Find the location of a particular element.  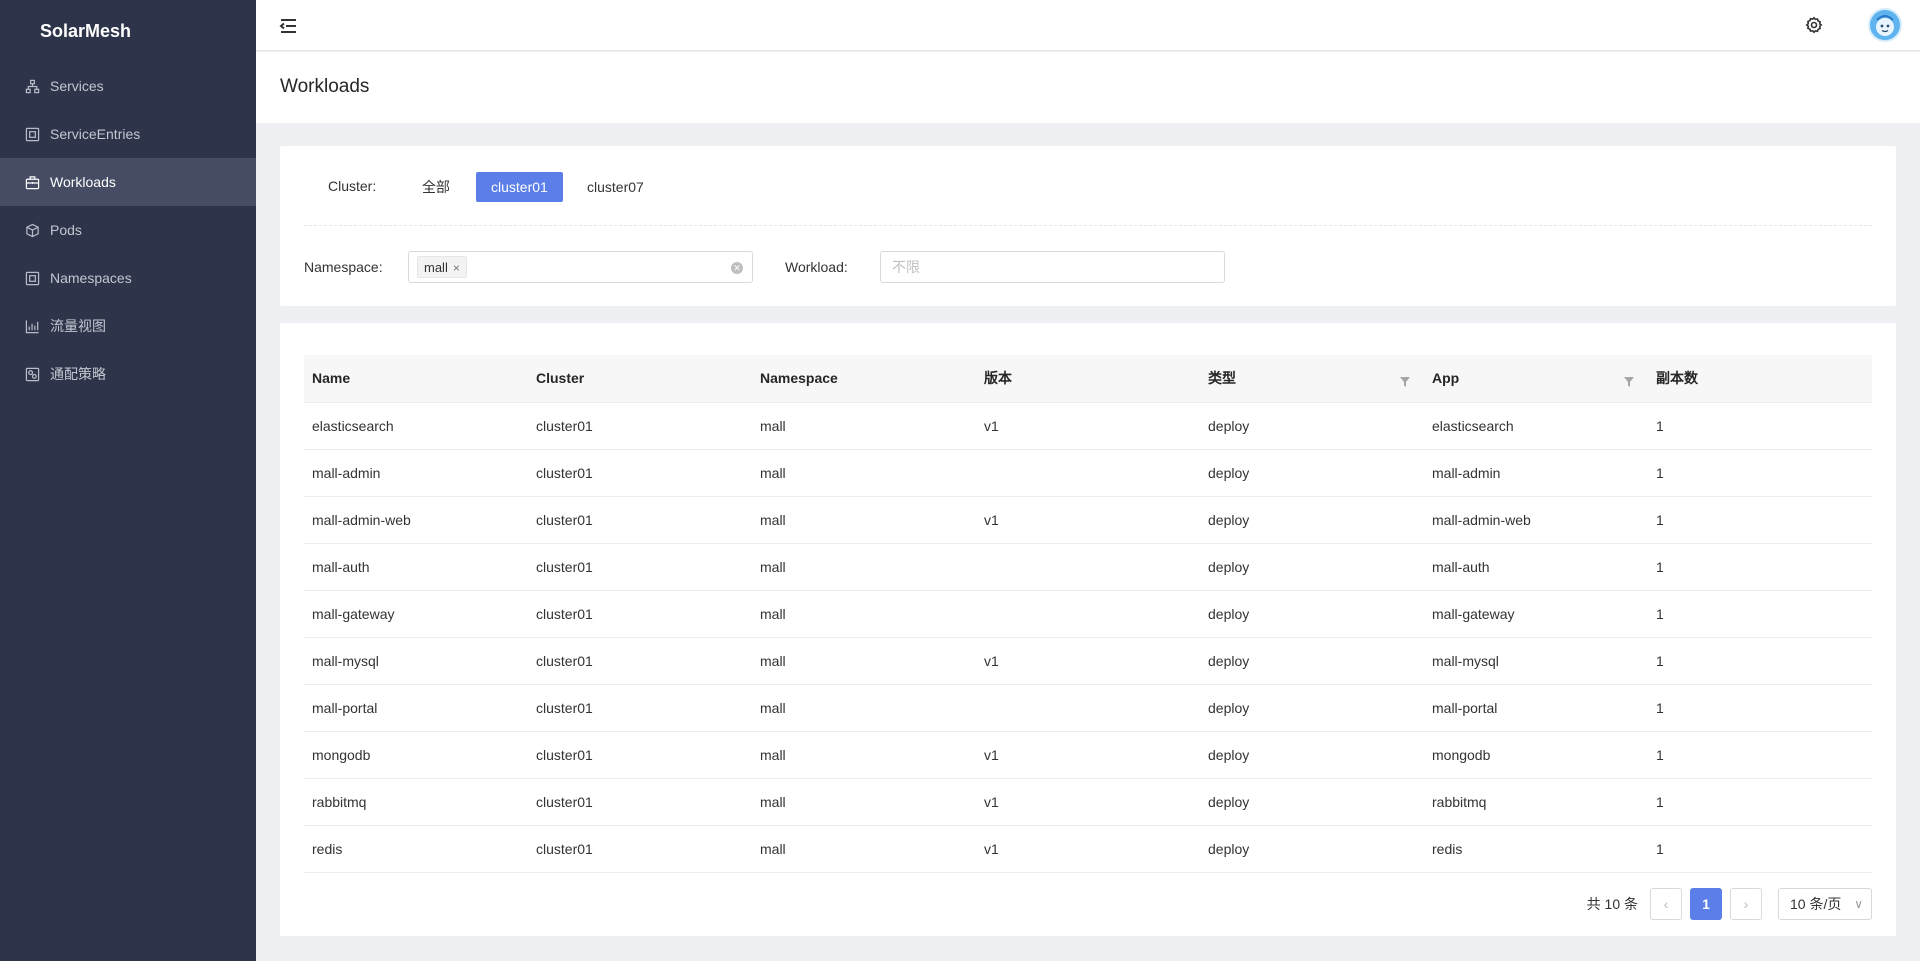

entry-icon is located at coordinates (32, 134).